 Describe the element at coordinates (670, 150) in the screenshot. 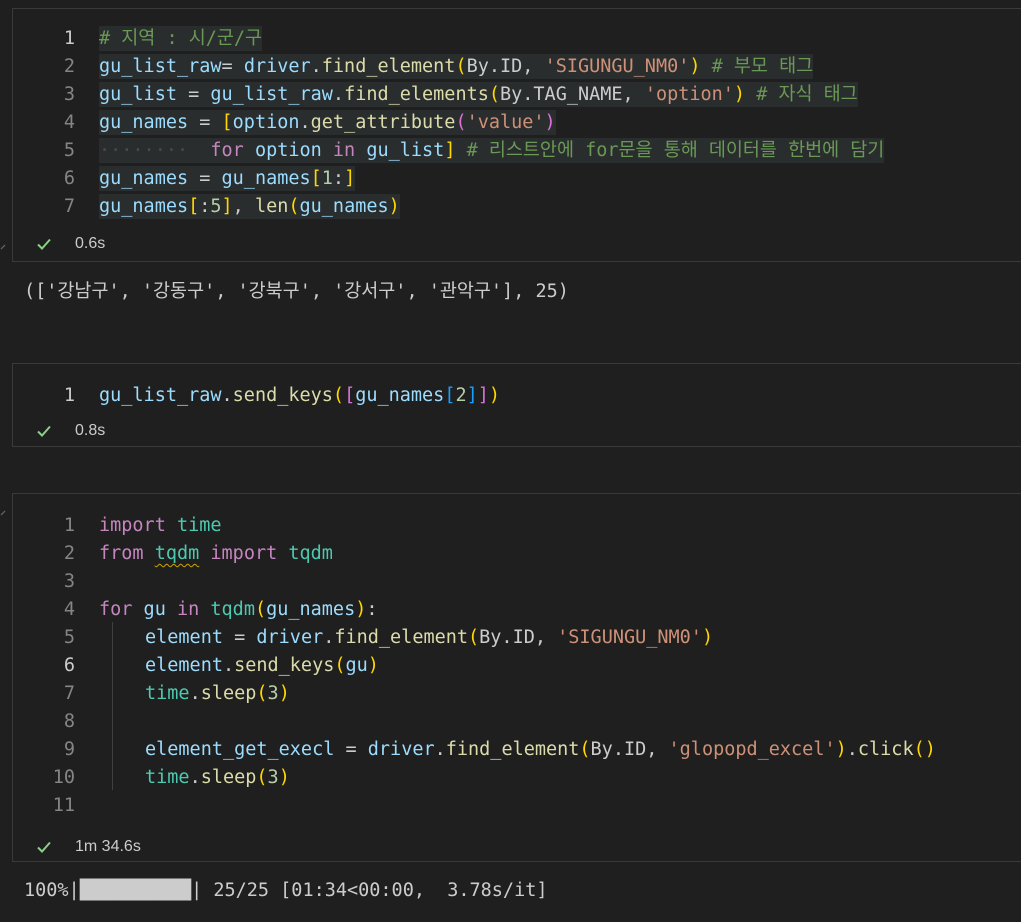

I see `comment: # 리스트안에 for문을 통해 데이터를 한번에 담기` at that location.